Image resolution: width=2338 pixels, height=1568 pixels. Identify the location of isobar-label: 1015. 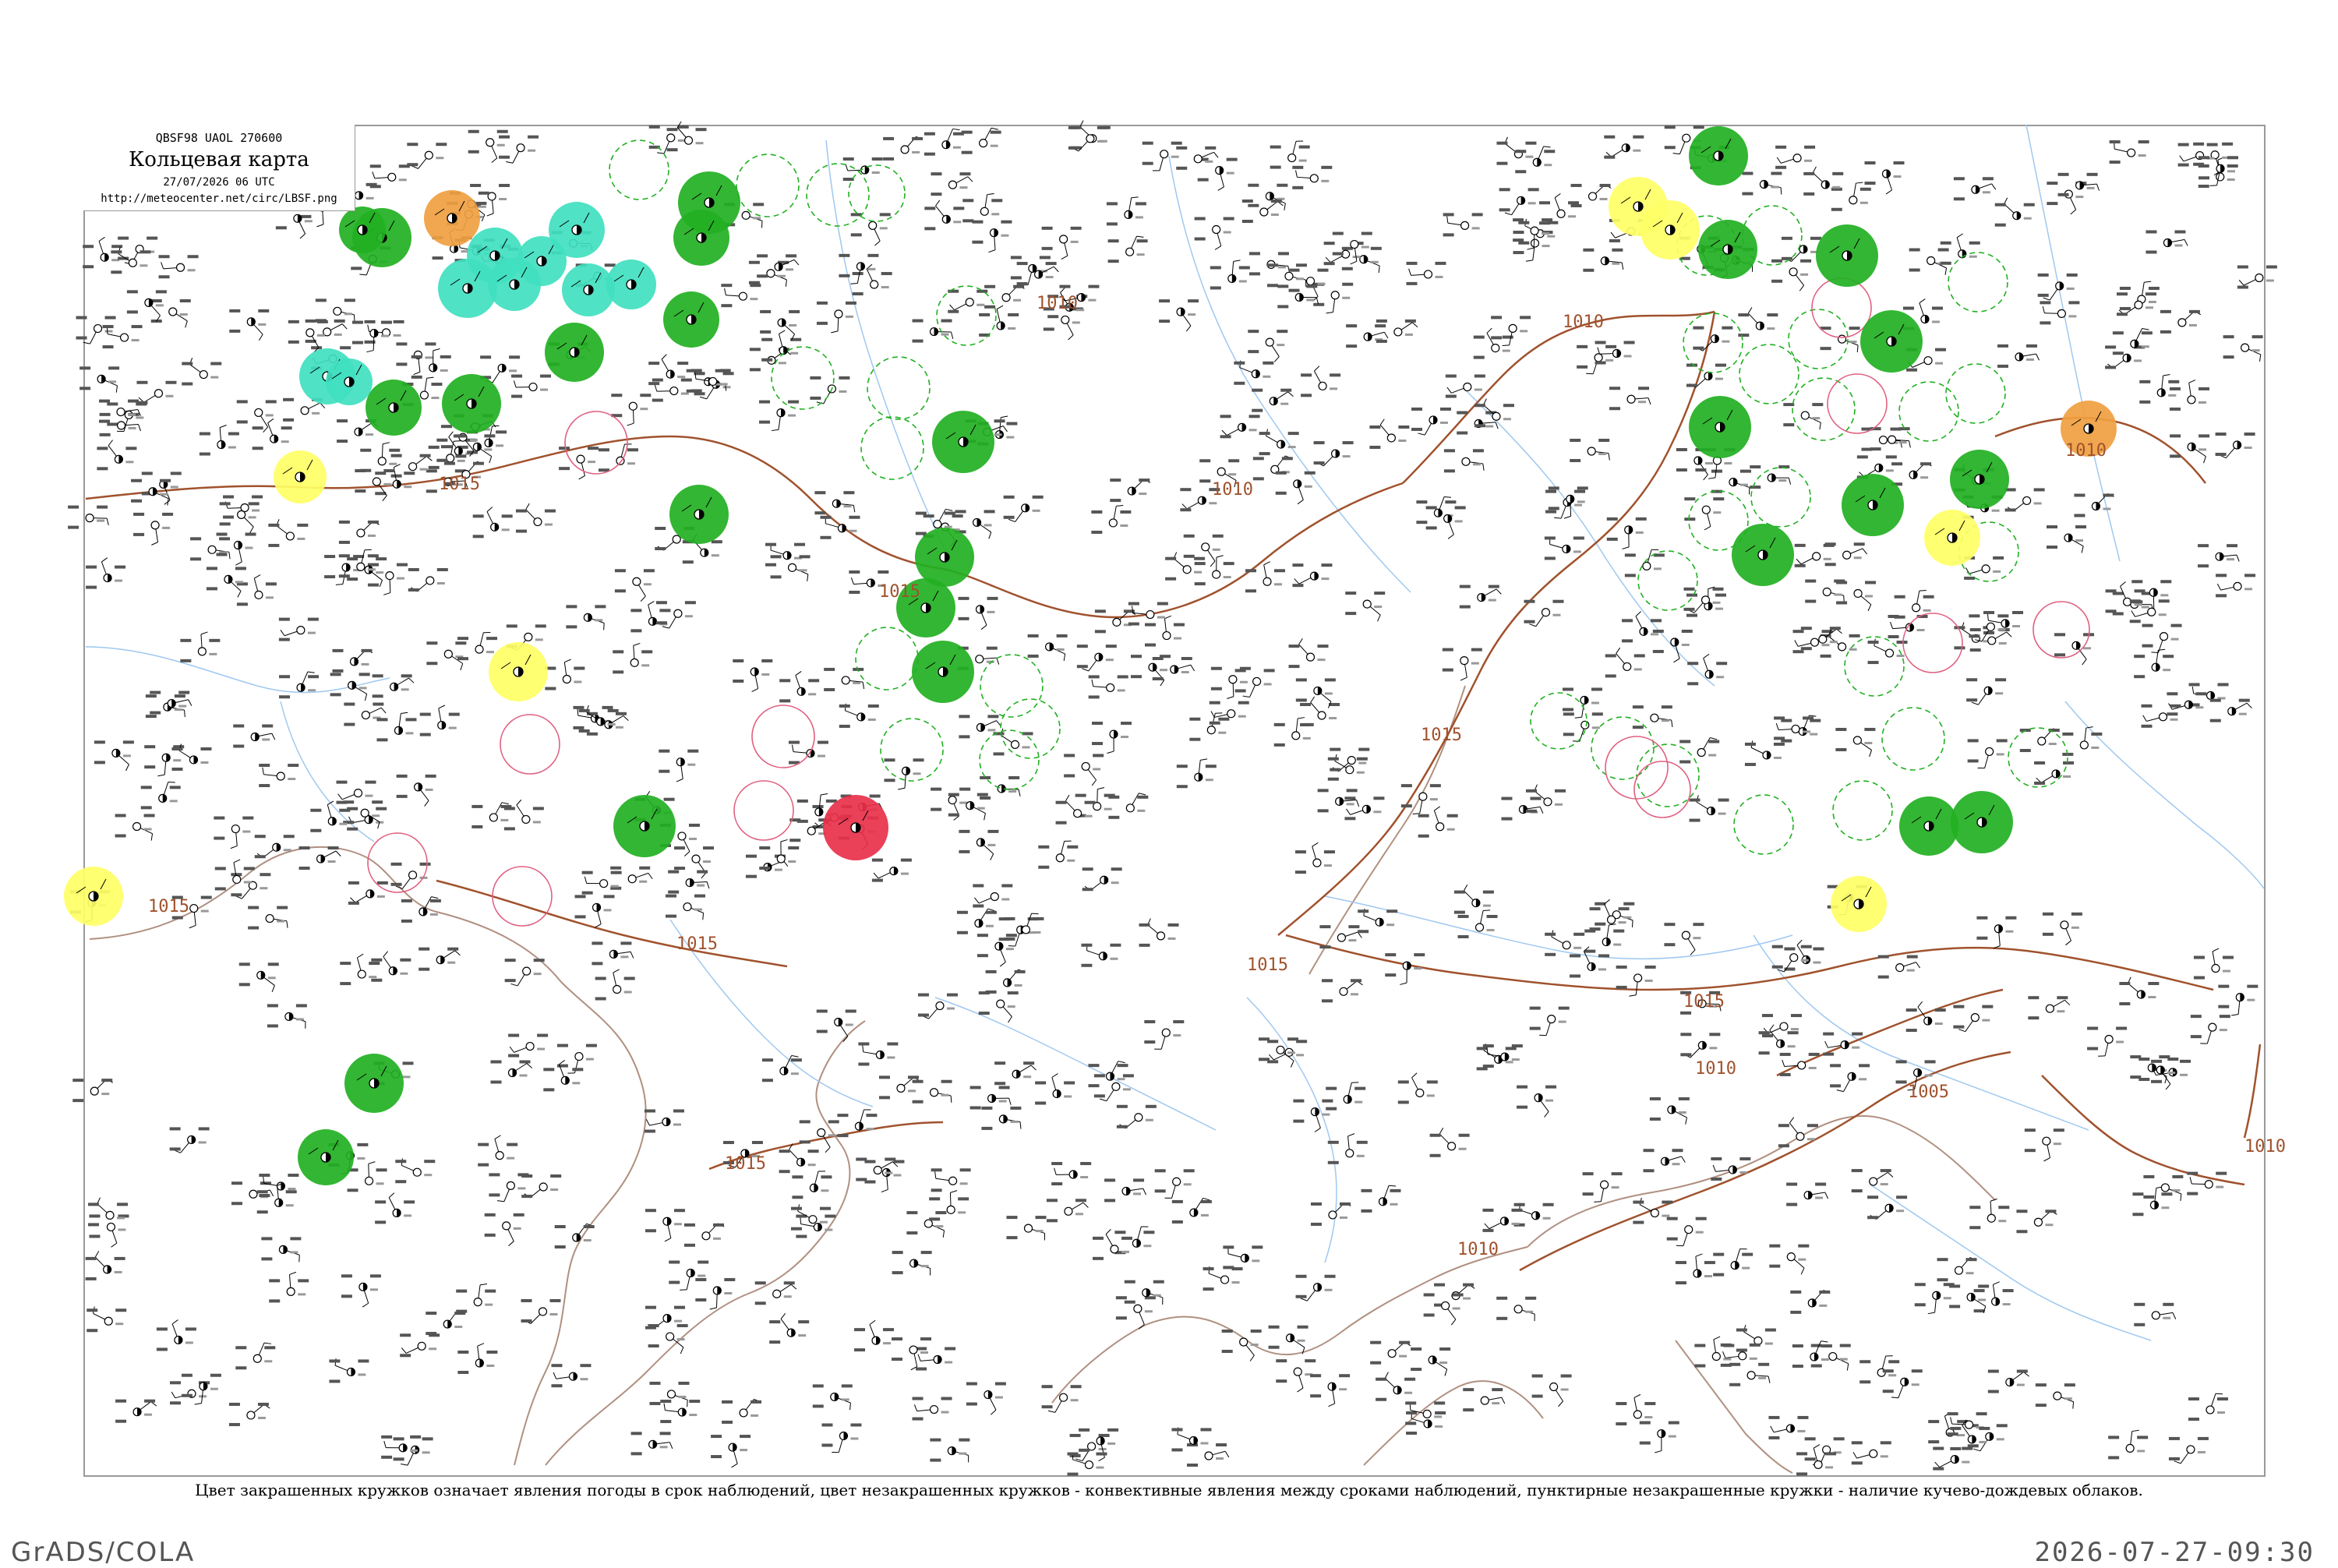
(745, 1164).